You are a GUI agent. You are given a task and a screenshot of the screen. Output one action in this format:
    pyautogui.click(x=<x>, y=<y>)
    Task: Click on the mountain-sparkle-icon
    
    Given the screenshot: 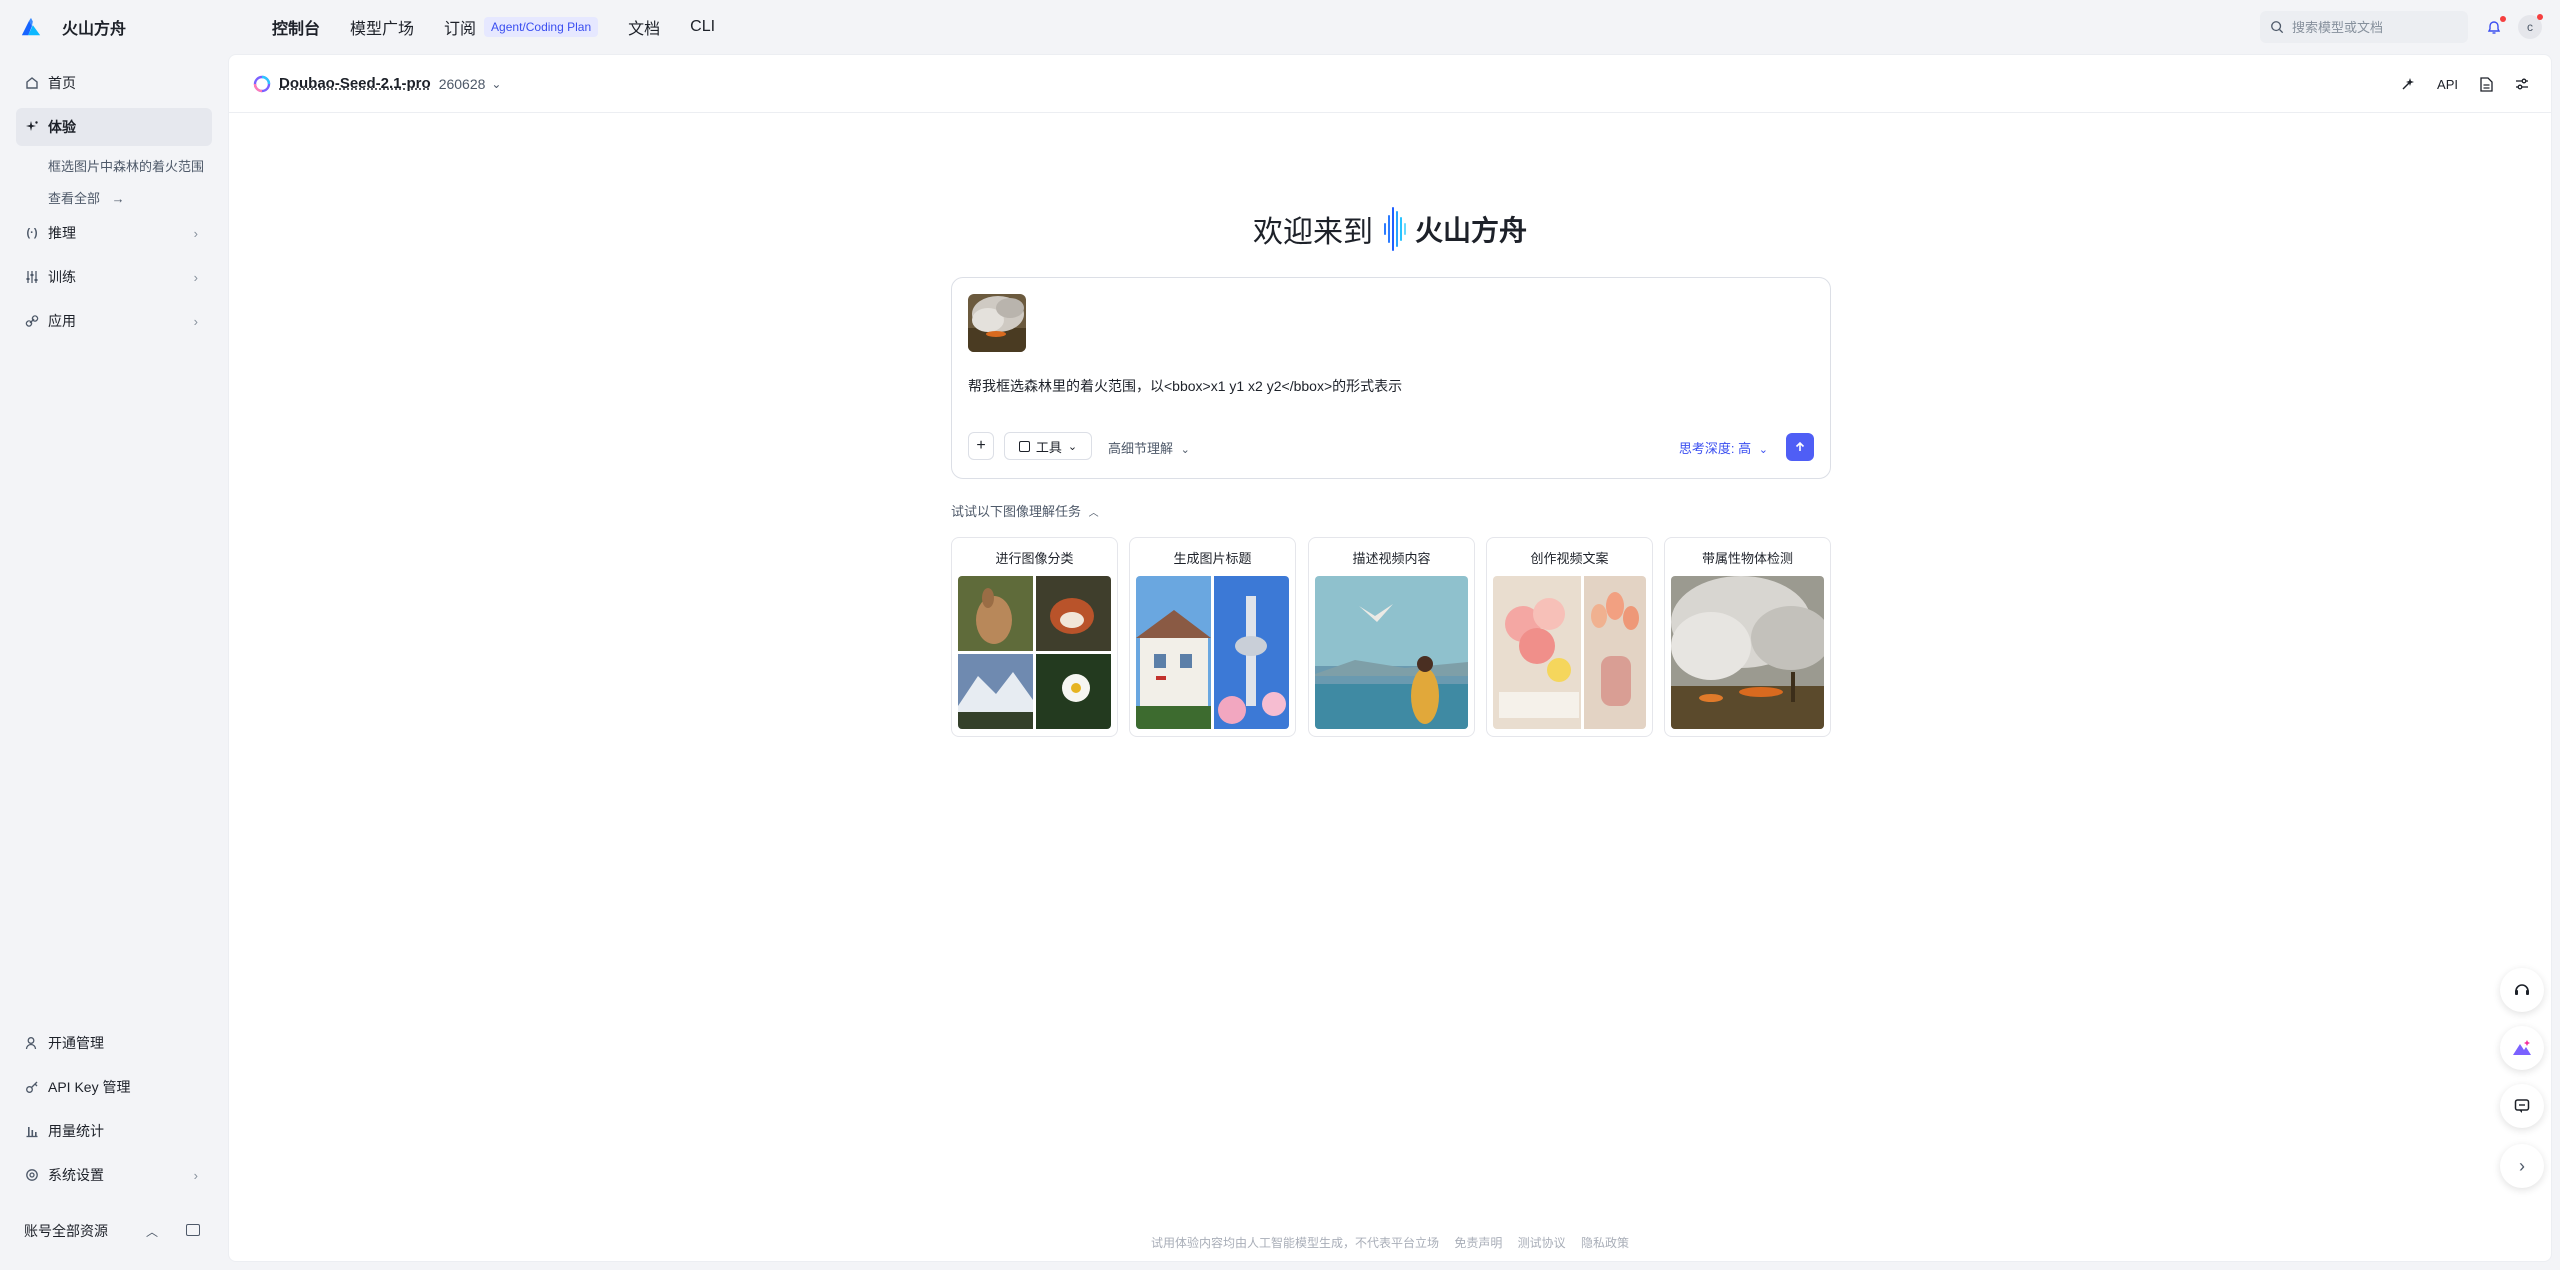 What is the action you would take?
    pyautogui.click(x=2522, y=1047)
    